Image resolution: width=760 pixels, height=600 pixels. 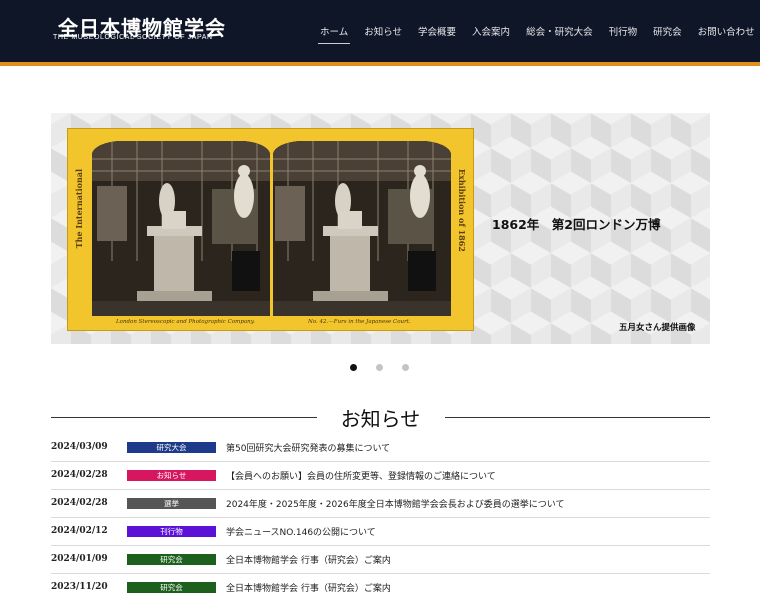 I want to click on news-date: 2024/02/12, so click(x=79, y=531).